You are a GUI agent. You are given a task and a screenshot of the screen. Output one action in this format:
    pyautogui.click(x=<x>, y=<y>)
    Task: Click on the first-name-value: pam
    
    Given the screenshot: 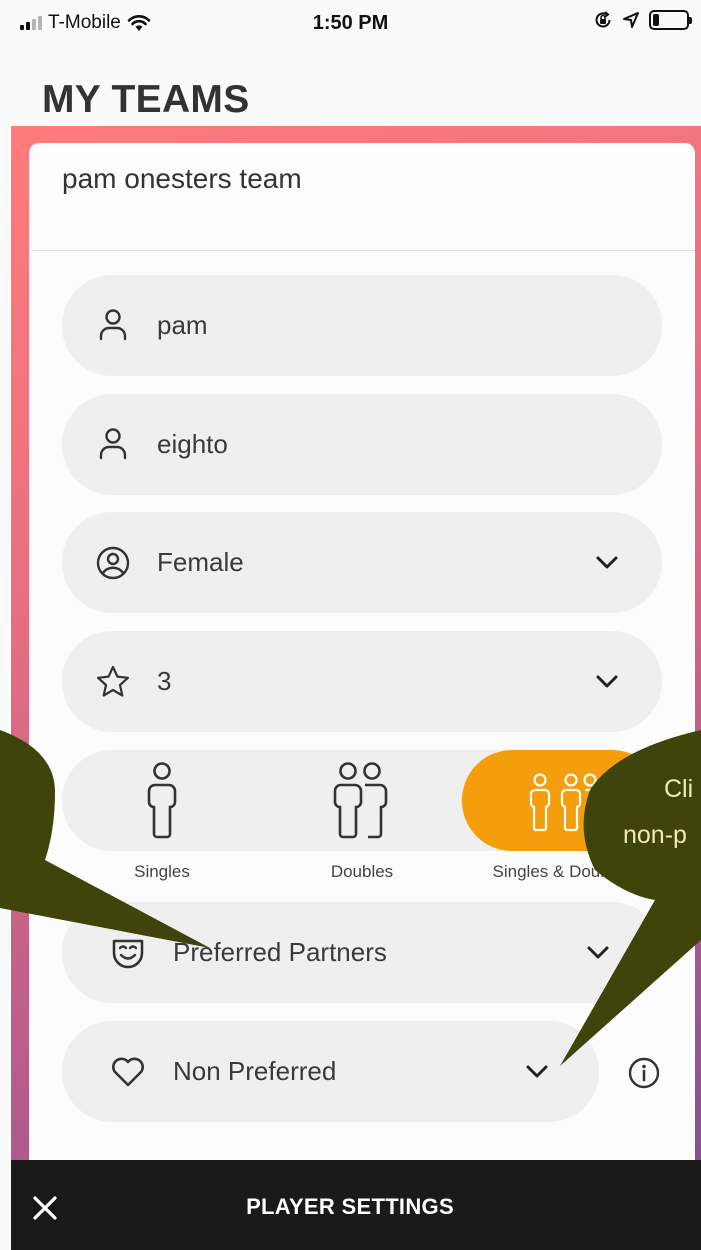 What is the action you would take?
    pyautogui.click(x=182, y=325)
    